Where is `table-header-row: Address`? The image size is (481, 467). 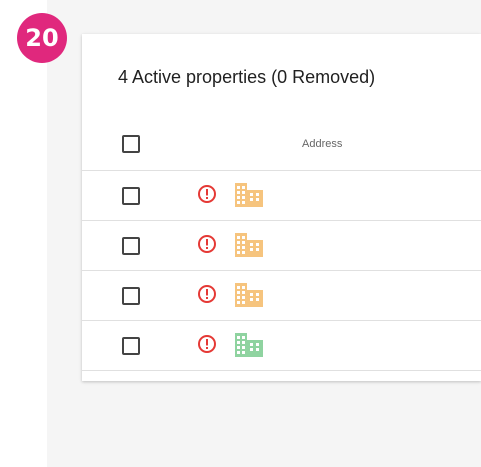
table-header-row: Address is located at coordinates (281, 145).